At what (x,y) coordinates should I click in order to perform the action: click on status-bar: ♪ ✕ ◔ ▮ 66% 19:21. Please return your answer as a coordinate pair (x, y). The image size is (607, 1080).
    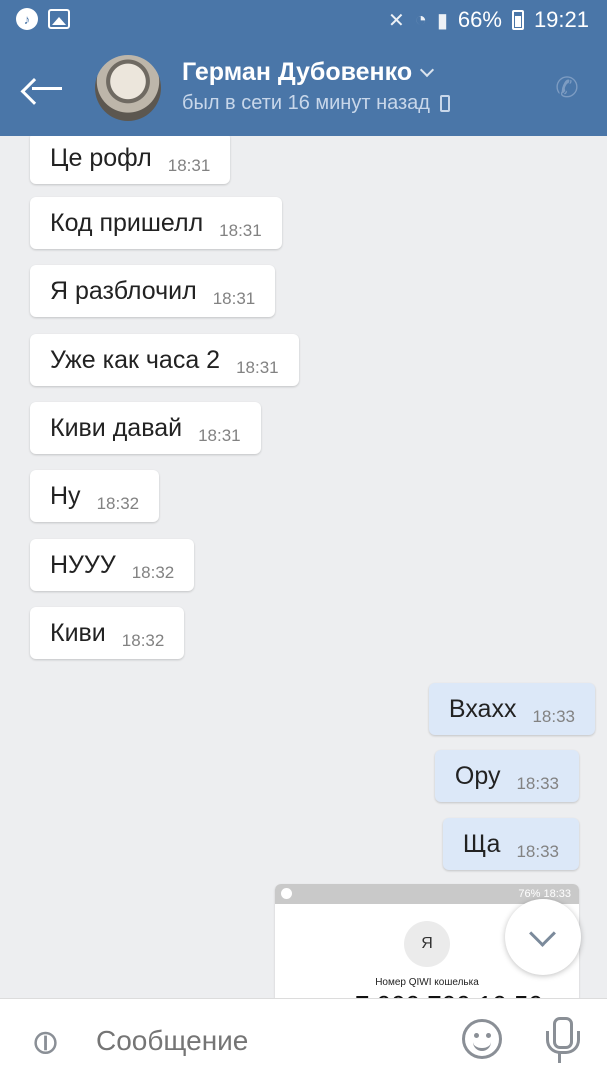
    Looking at the image, I should click on (303, 20).